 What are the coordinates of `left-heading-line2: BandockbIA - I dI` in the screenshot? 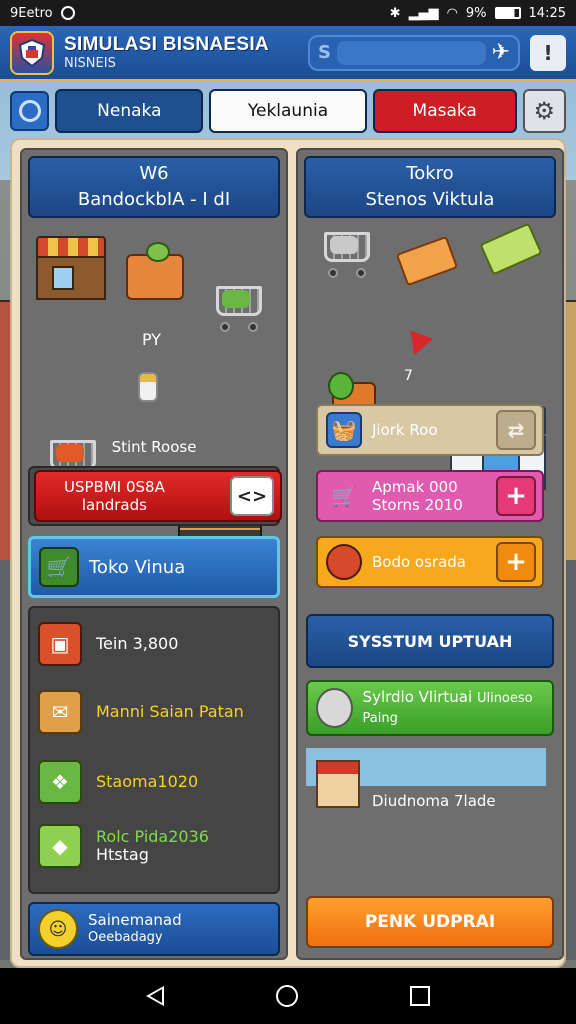 It's located at (154, 199).